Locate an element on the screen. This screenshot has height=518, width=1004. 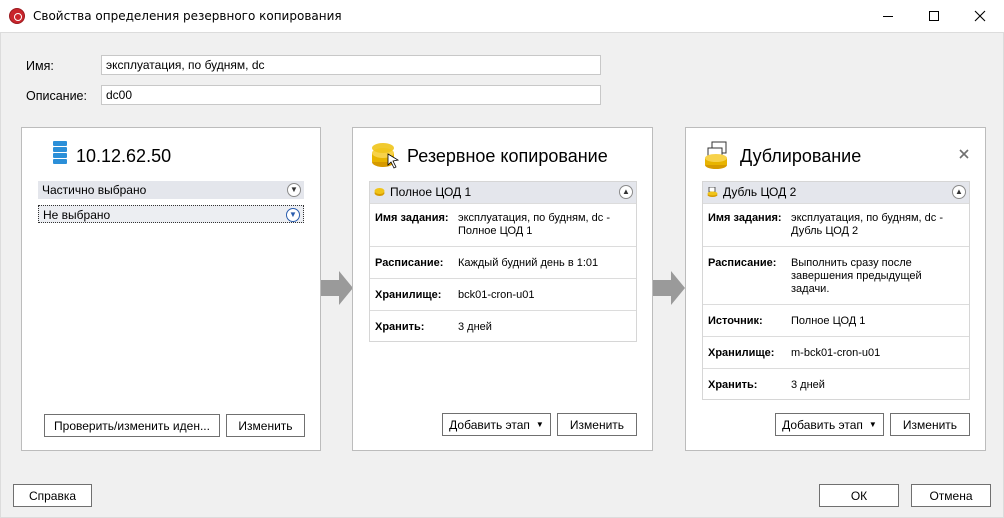
ok-button: ОК is located at coordinates (859, 495).